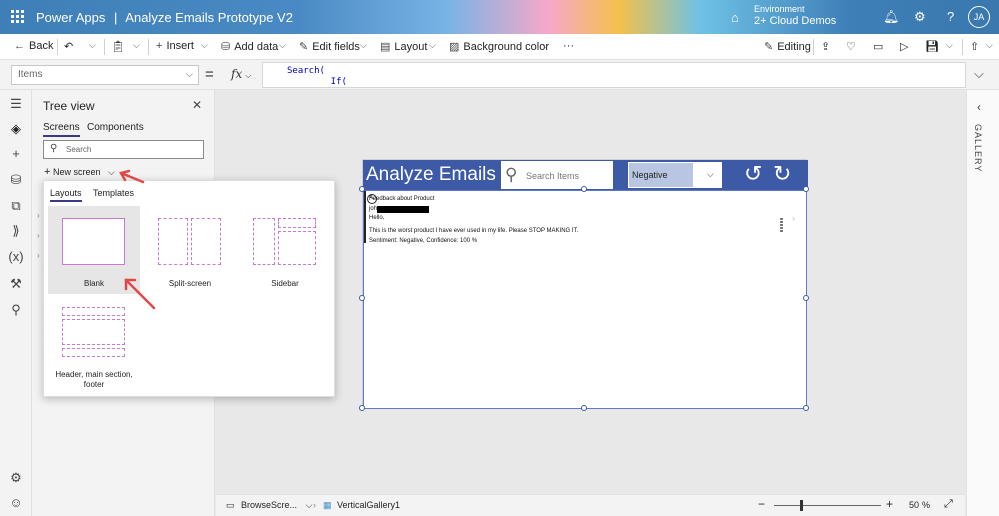 The width and height of the screenshot is (999, 516). Describe the element at coordinates (137, 239) in the screenshot. I see `annotation-arrows` at that location.